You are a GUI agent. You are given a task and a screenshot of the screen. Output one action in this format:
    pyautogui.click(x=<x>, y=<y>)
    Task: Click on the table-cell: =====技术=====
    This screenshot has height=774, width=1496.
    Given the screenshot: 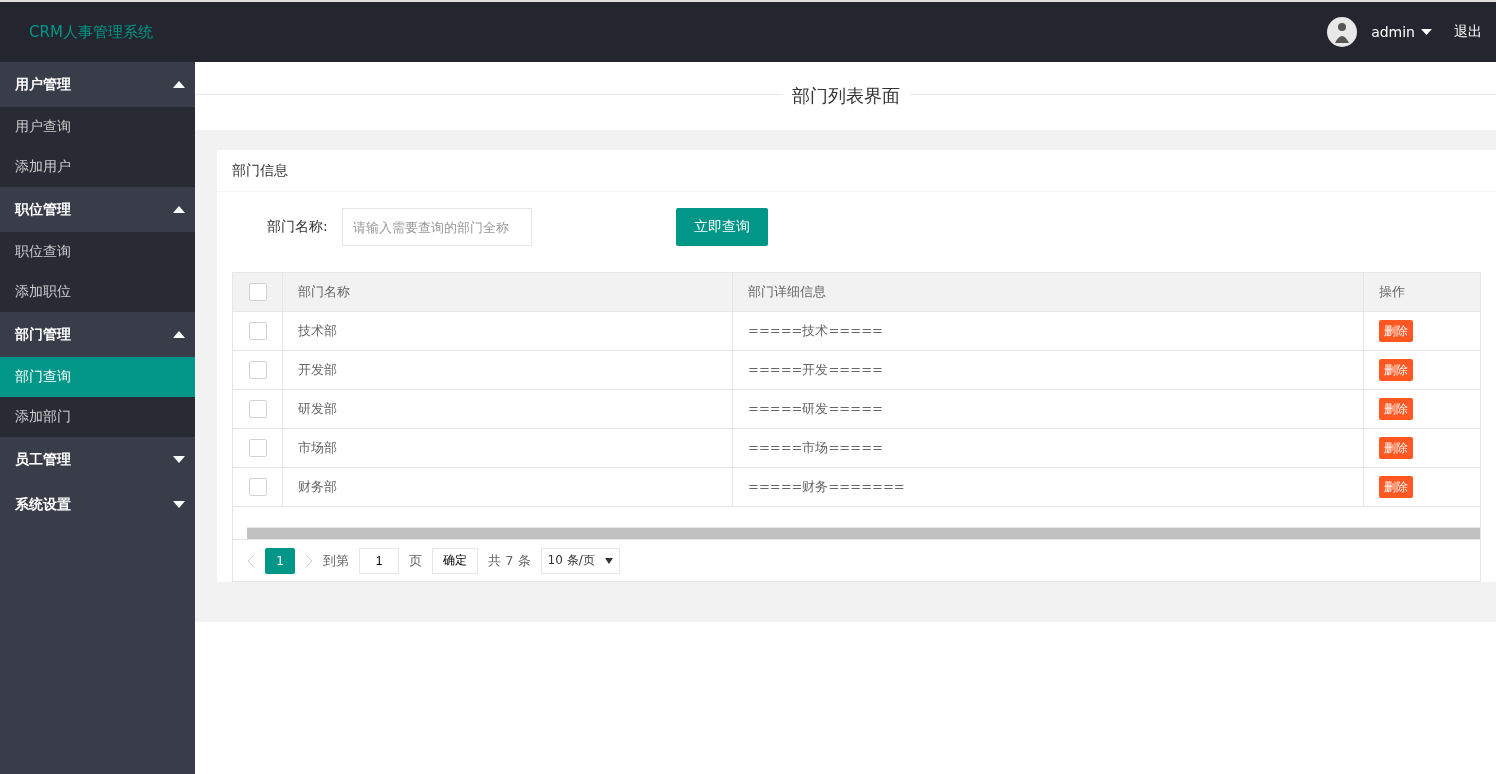 What is the action you would take?
    pyautogui.click(x=1048, y=331)
    